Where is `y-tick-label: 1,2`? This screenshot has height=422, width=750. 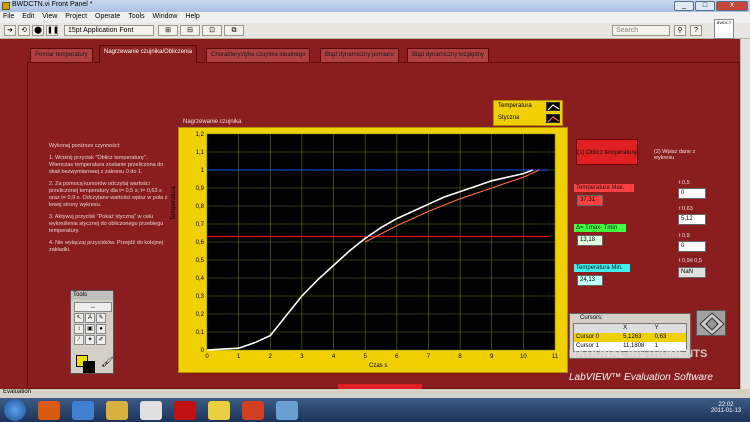
y-tick-label: 1,2 is located at coordinates (200, 135).